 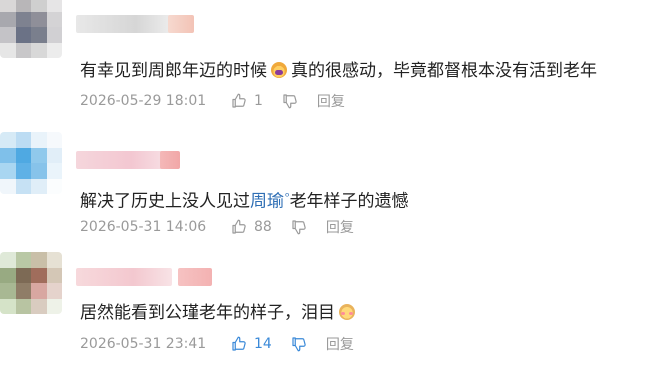 I want to click on like-count: 1, so click(x=258, y=101).